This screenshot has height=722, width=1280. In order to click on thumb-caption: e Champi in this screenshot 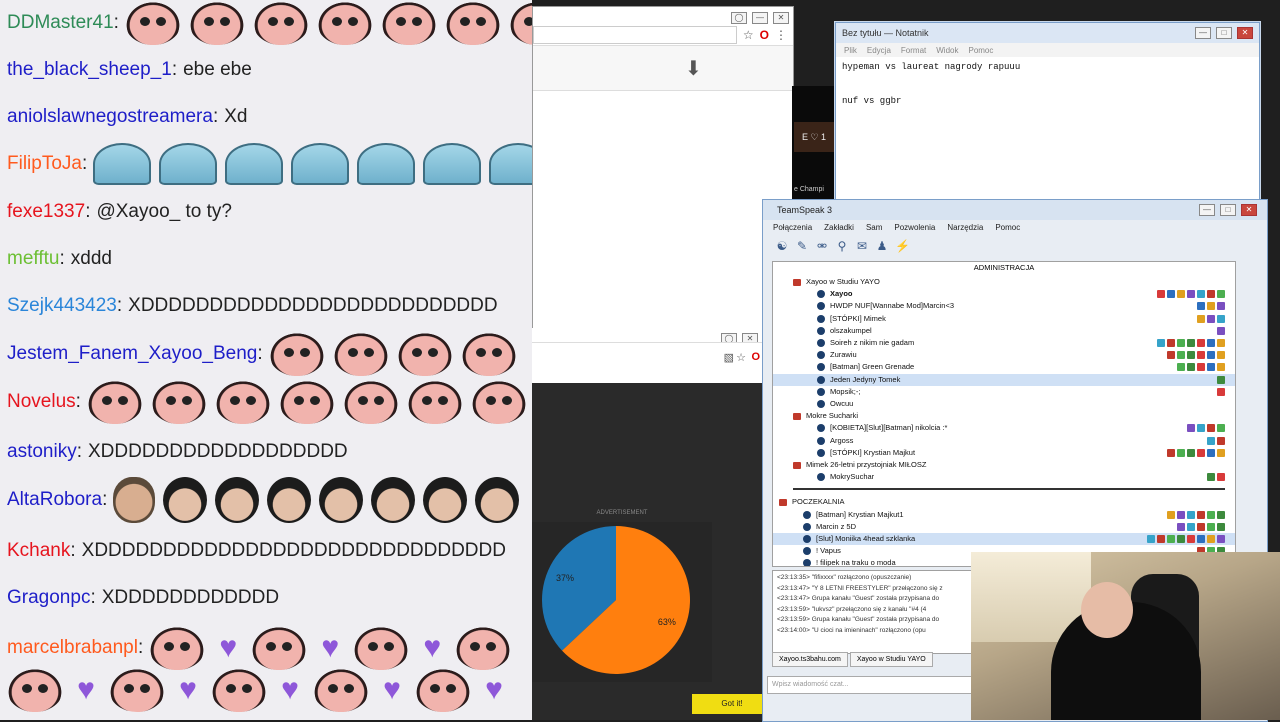, I will do `click(809, 189)`.